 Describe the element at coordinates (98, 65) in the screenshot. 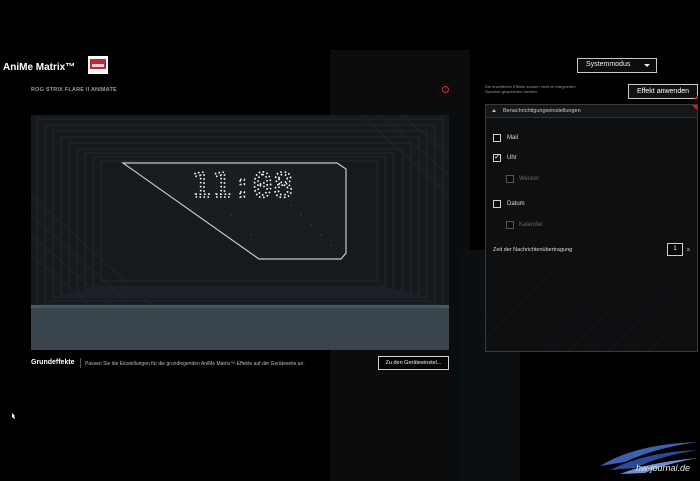

I see `keyboard-device-icon` at that location.